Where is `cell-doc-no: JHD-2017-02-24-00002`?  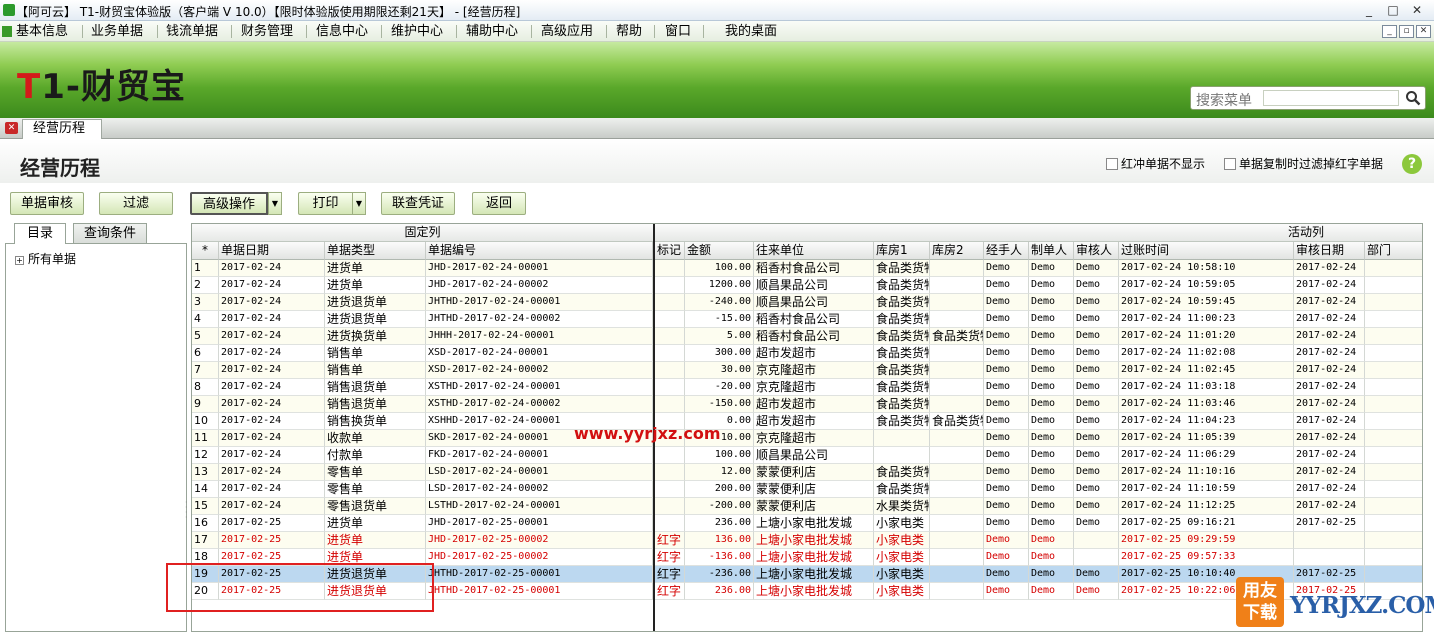 cell-doc-no: JHD-2017-02-24-00002 is located at coordinates (539, 285).